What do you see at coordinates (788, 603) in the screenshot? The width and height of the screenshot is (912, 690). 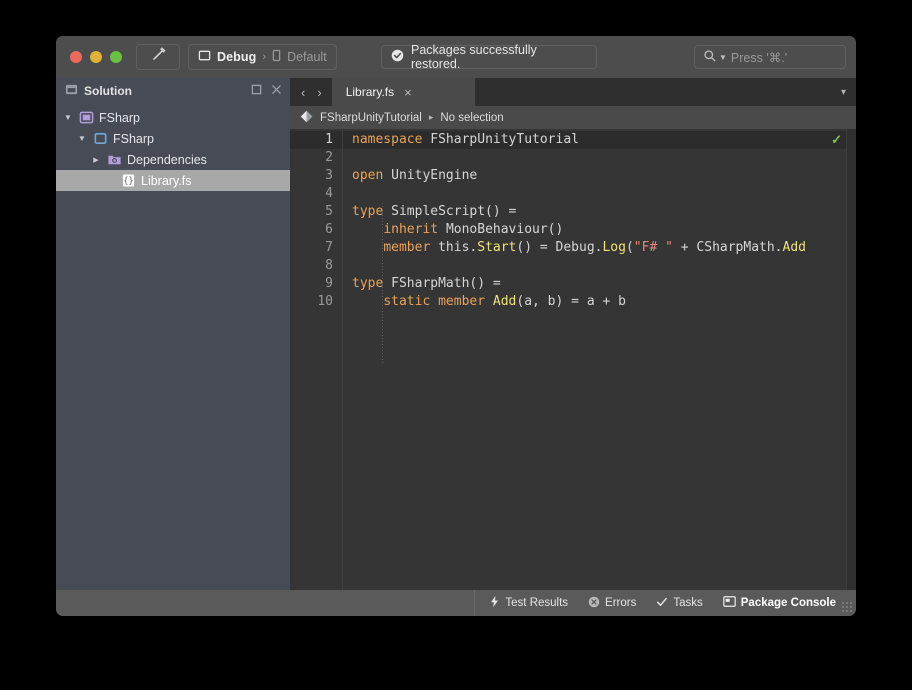 I see `pad-label: Package Console` at bounding box center [788, 603].